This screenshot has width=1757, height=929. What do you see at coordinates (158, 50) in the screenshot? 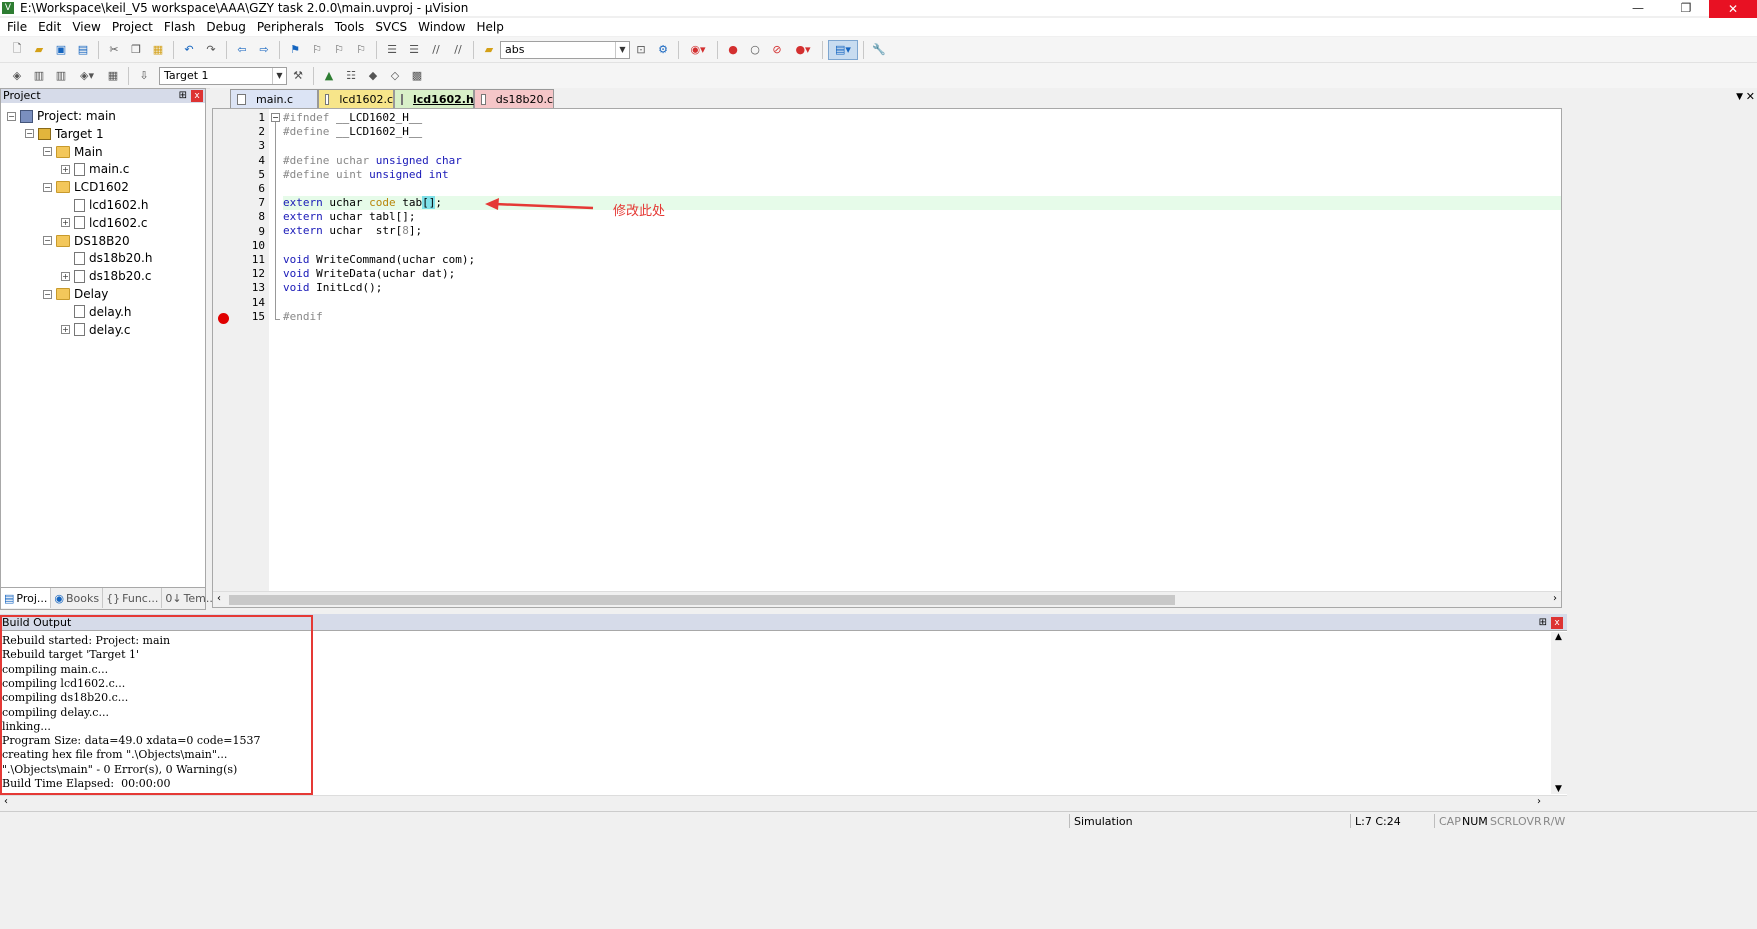
I see `paste-button: ▦` at bounding box center [158, 50].